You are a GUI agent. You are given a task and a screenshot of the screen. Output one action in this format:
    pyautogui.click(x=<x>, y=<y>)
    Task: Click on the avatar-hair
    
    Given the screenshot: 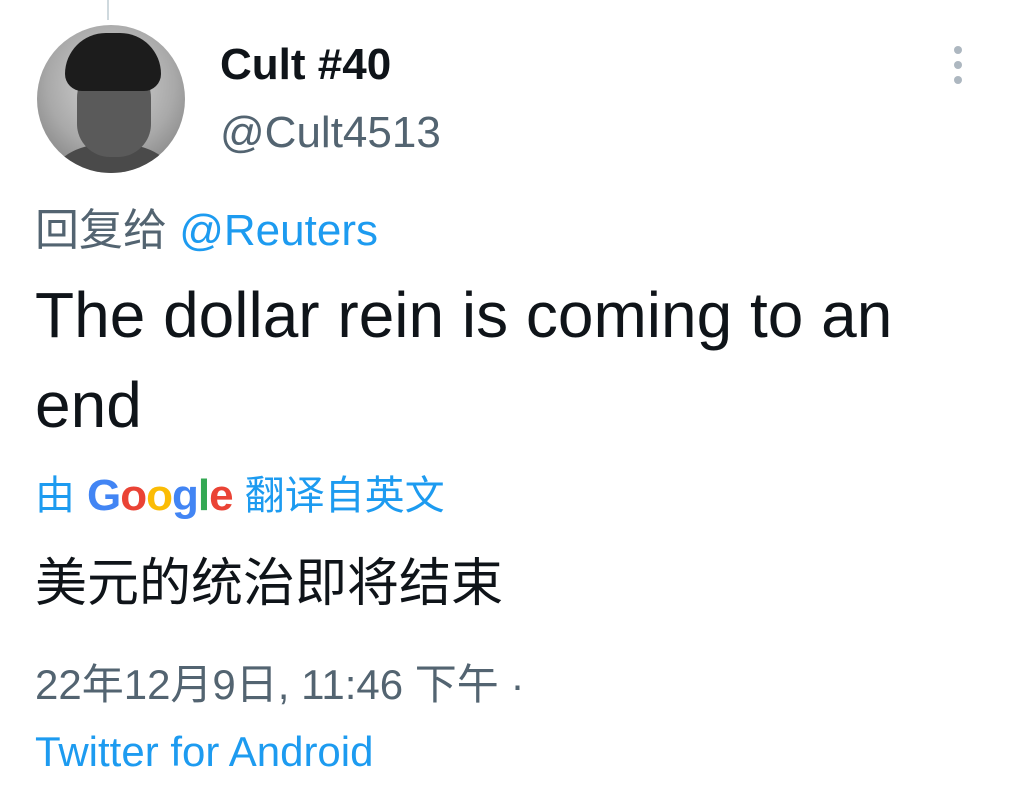 What is the action you would take?
    pyautogui.click(x=113, y=62)
    